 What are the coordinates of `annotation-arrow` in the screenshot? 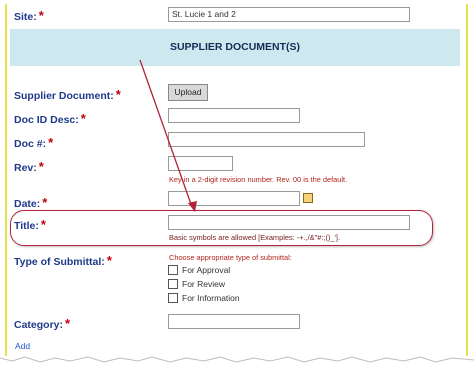 It's located at (168, 135).